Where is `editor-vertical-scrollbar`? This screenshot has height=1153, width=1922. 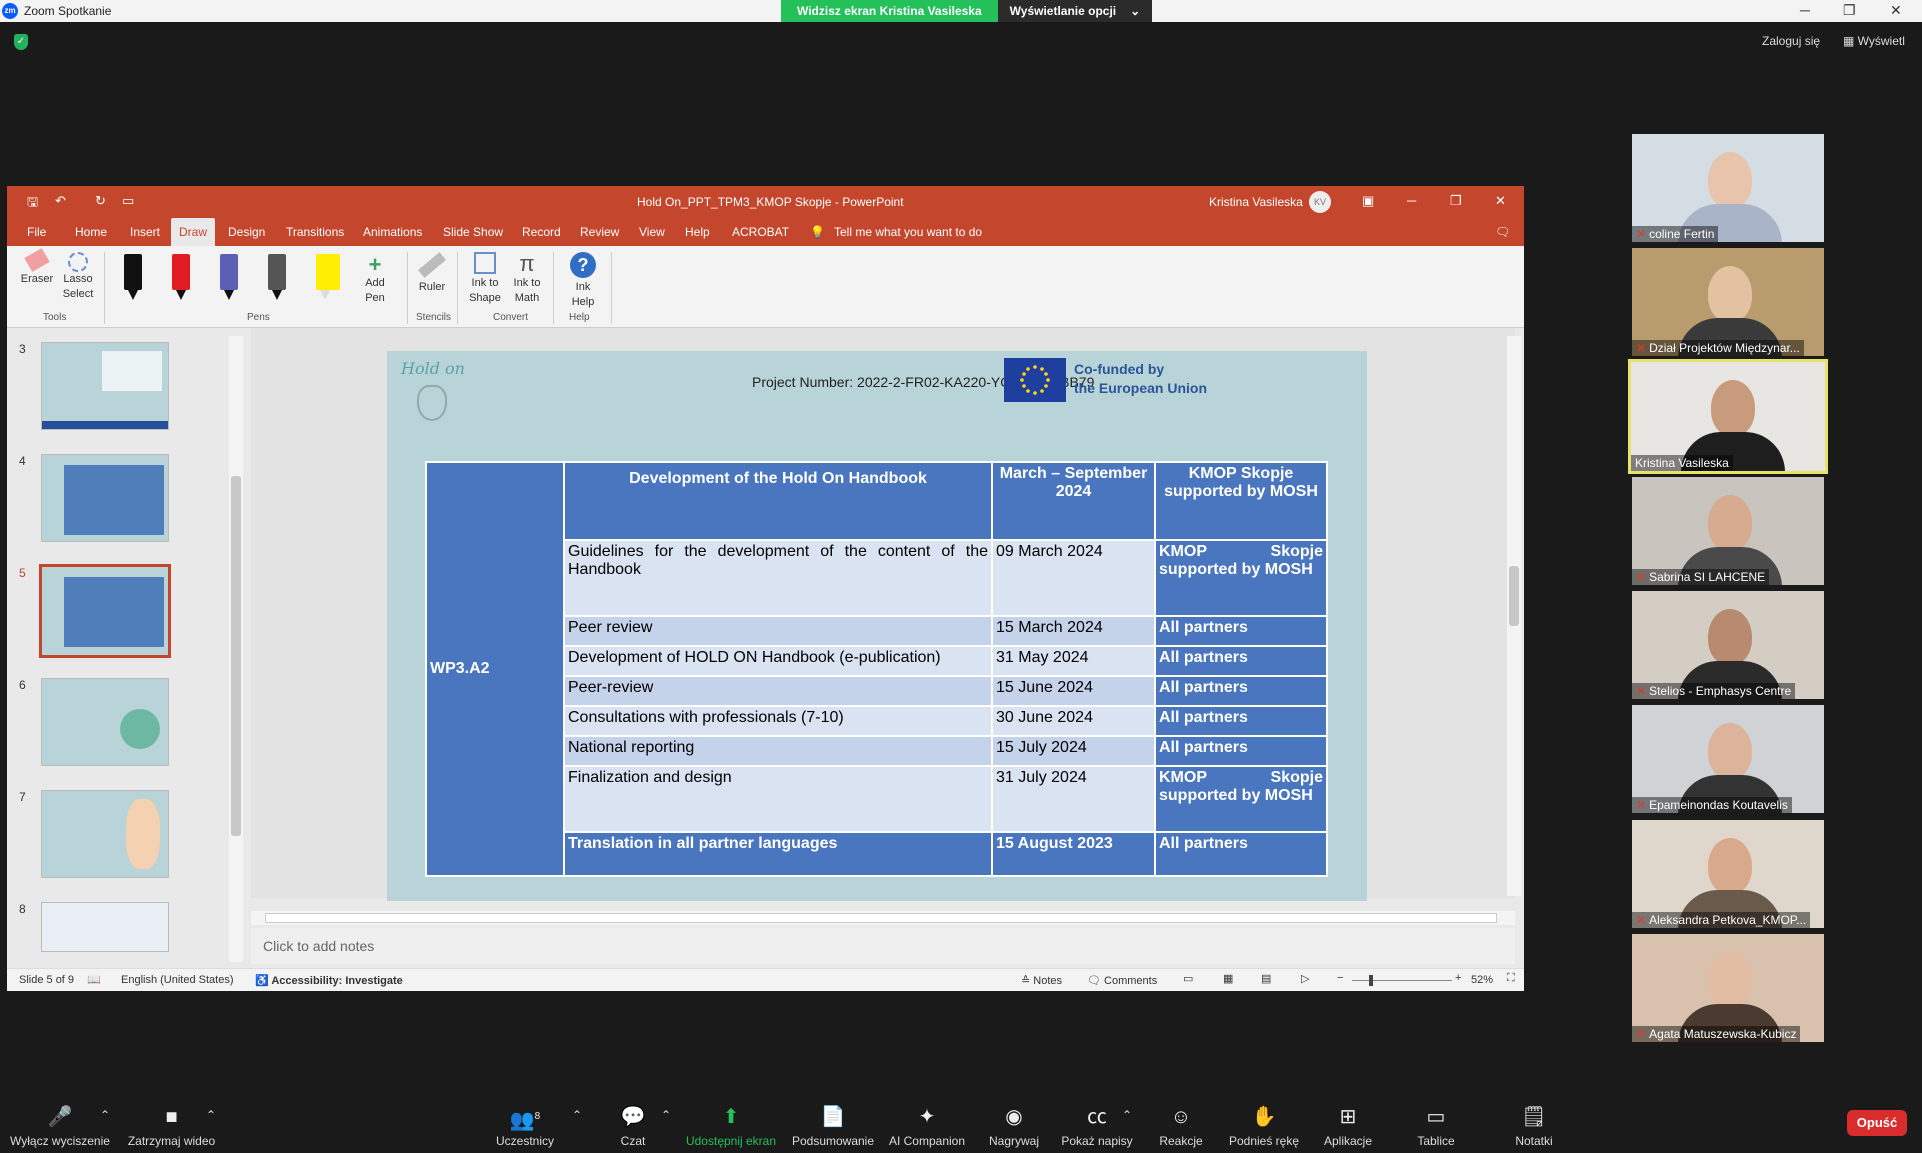 editor-vertical-scrollbar is located at coordinates (1514, 616).